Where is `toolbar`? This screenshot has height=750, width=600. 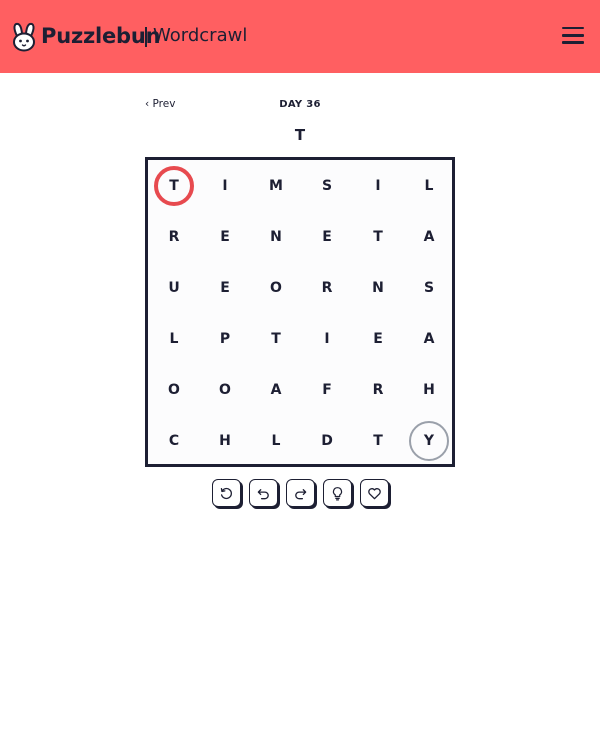
toolbar is located at coordinates (301, 495).